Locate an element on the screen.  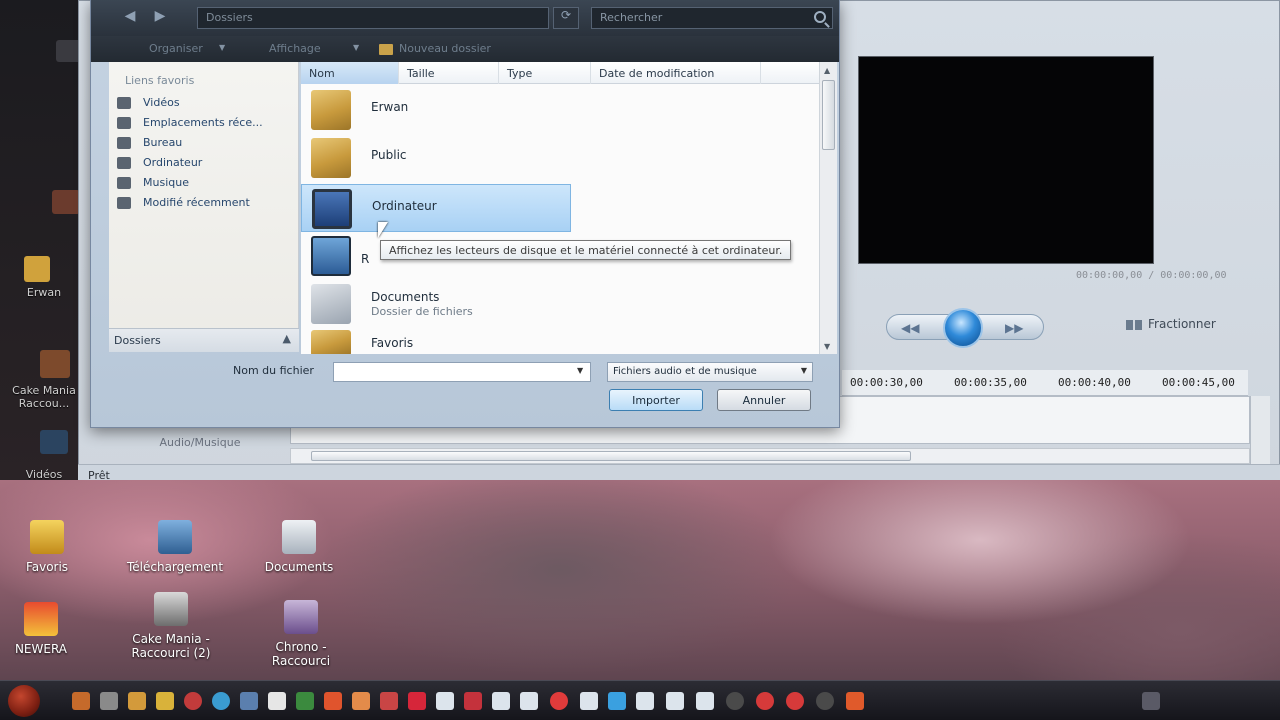
search-input: Rechercher is located at coordinates (712, 18).